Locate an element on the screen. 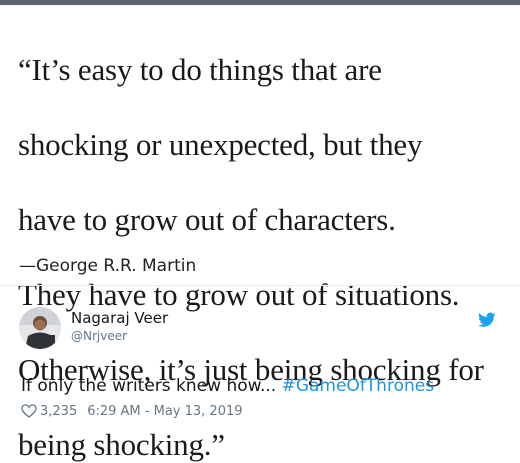 This screenshot has height=463, width=520. like-count: 3,235 is located at coordinates (59, 411).